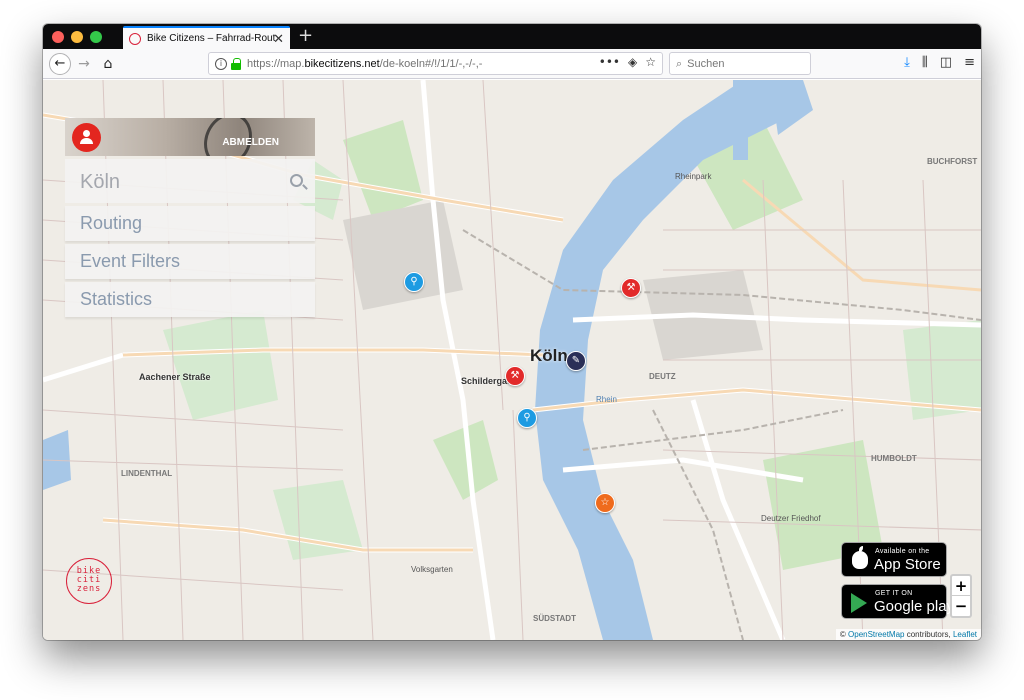 This screenshot has height=700, width=1024. What do you see at coordinates (58, 37) in the screenshot?
I see `close-window-button` at bounding box center [58, 37].